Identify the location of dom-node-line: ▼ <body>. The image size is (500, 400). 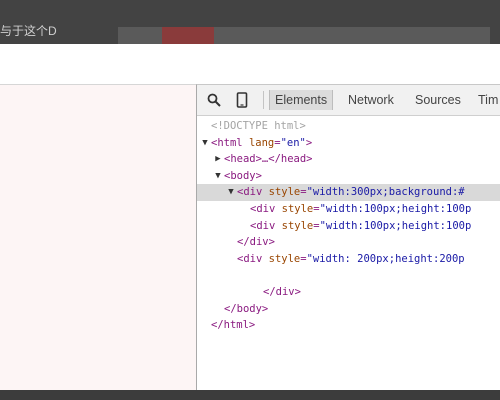
(348, 176).